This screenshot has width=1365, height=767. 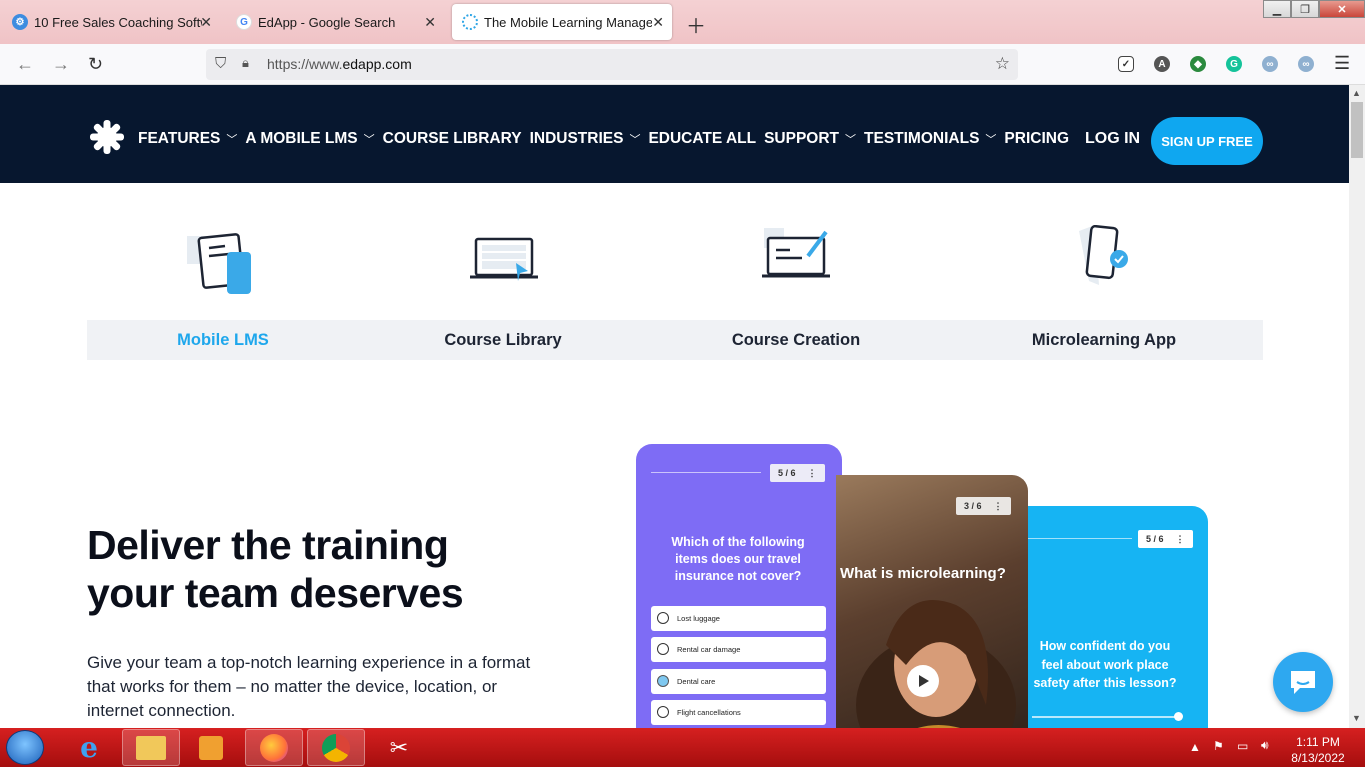 I want to click on hero-headline: Deliver the training your team deserves, so click(x=275, y=569).